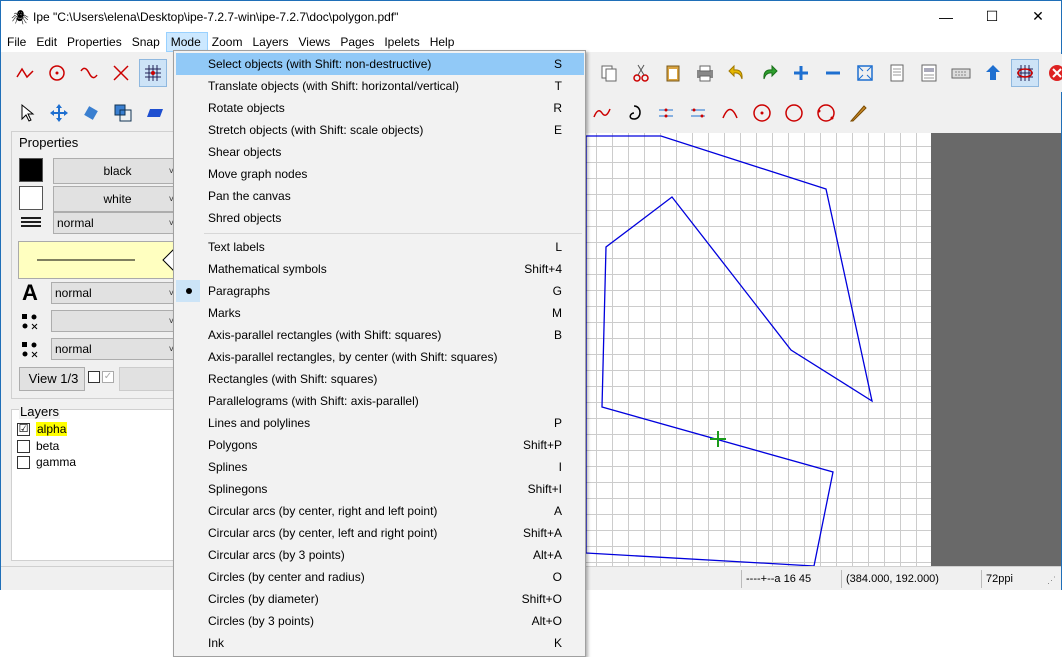 This screenshot has width=1062, height=657. I want to click on menu-properties: Properties, so click(95, 42).